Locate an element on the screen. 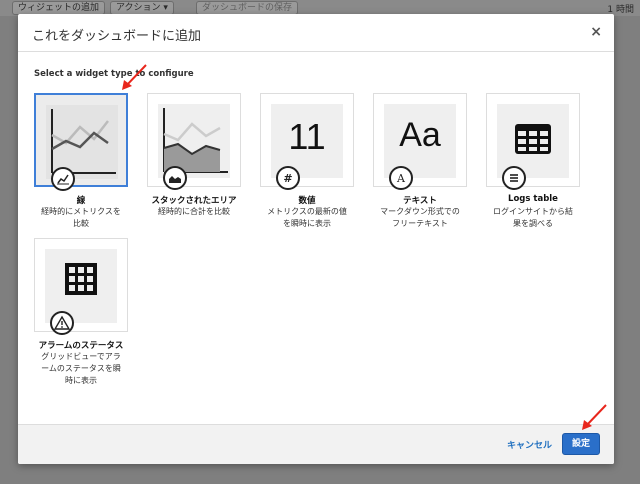  modal-title: これをダッシュボードに追加 is located at coordinates (117, 36).